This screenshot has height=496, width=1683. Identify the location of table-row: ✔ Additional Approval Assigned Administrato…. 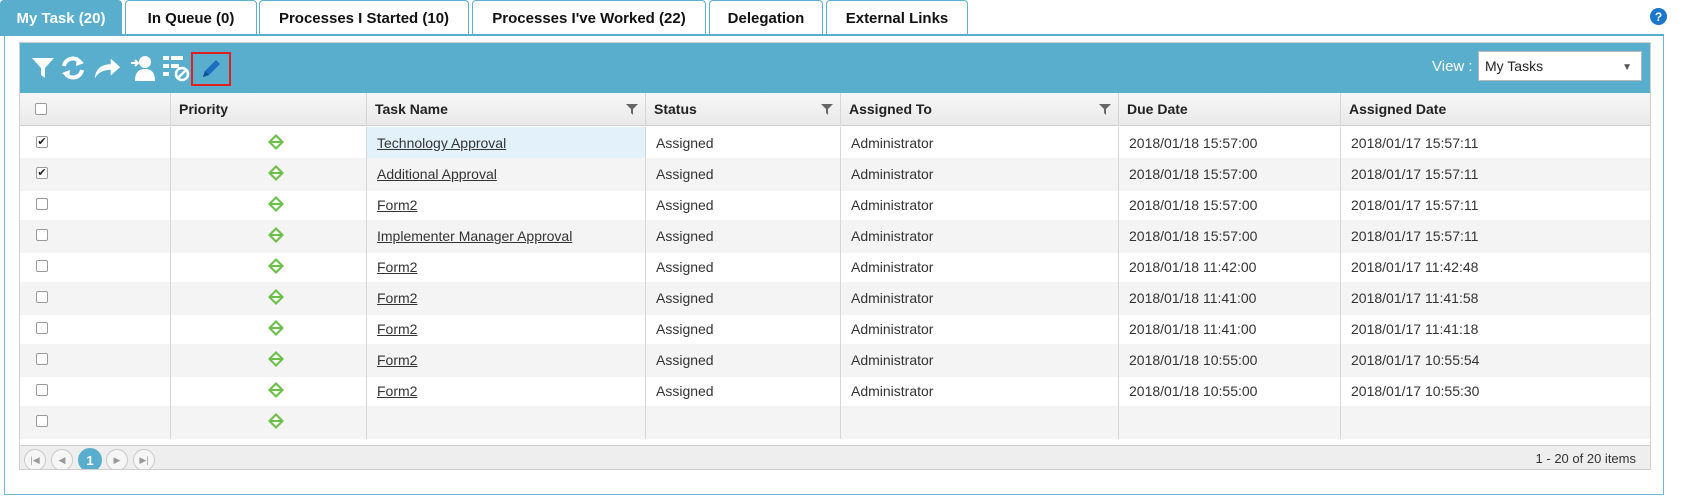
(835, 174).